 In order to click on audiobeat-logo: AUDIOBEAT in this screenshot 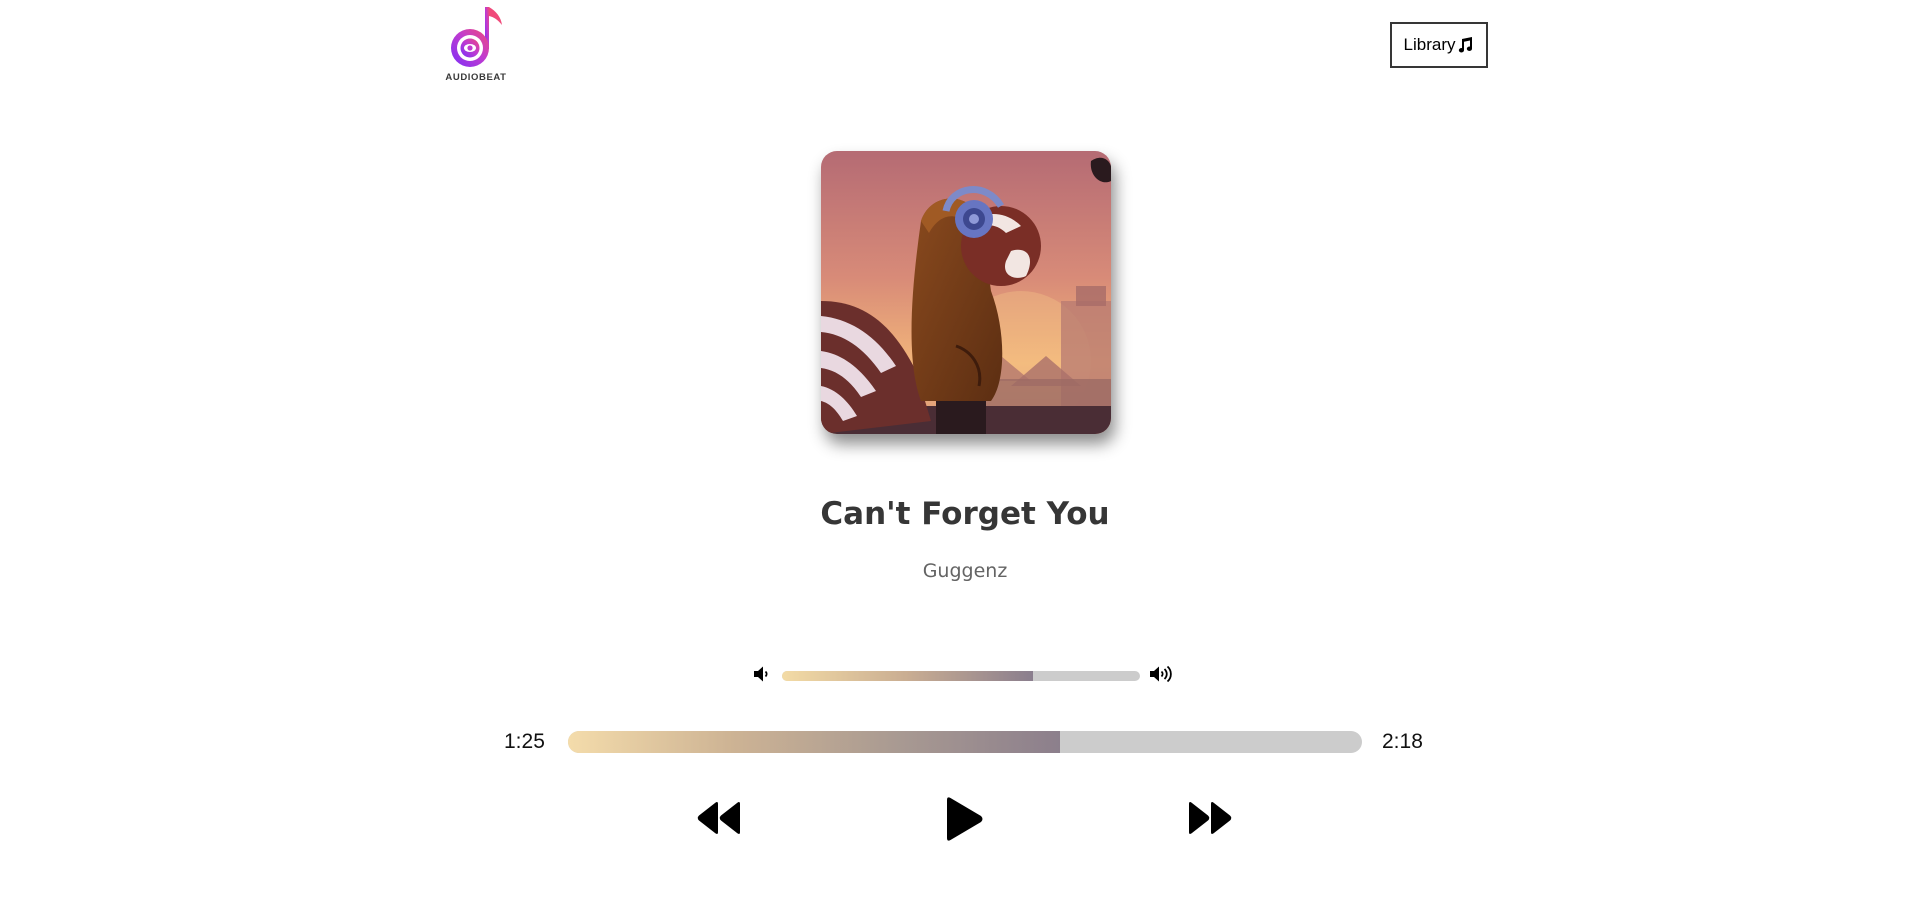, I will do `click(476, 44)`.